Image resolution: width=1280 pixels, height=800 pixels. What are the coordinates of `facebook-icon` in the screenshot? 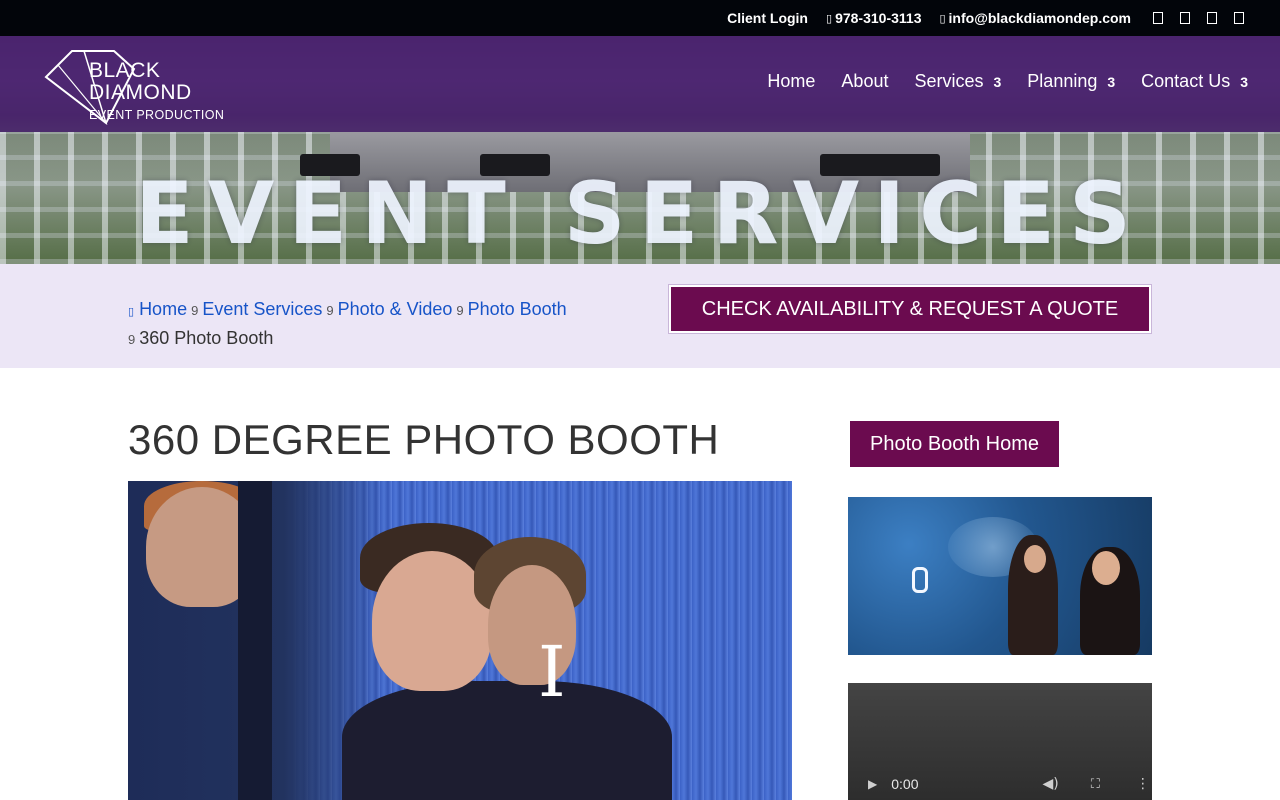 It's located at (1158, 18).